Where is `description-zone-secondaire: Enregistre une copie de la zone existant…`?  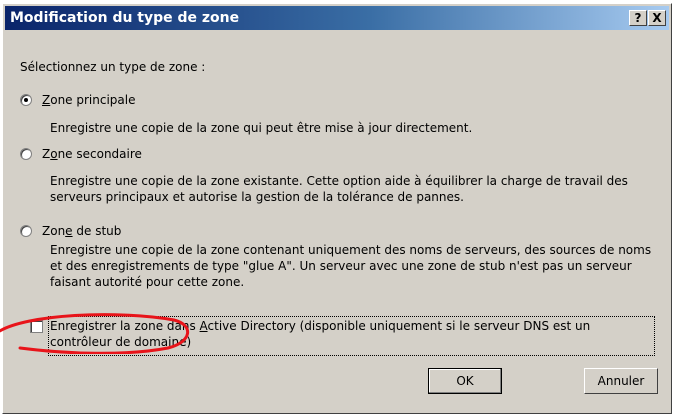 description-zone-secondaire: Enregistre une copie de la zone existant… is located at coordinates (339, 189).